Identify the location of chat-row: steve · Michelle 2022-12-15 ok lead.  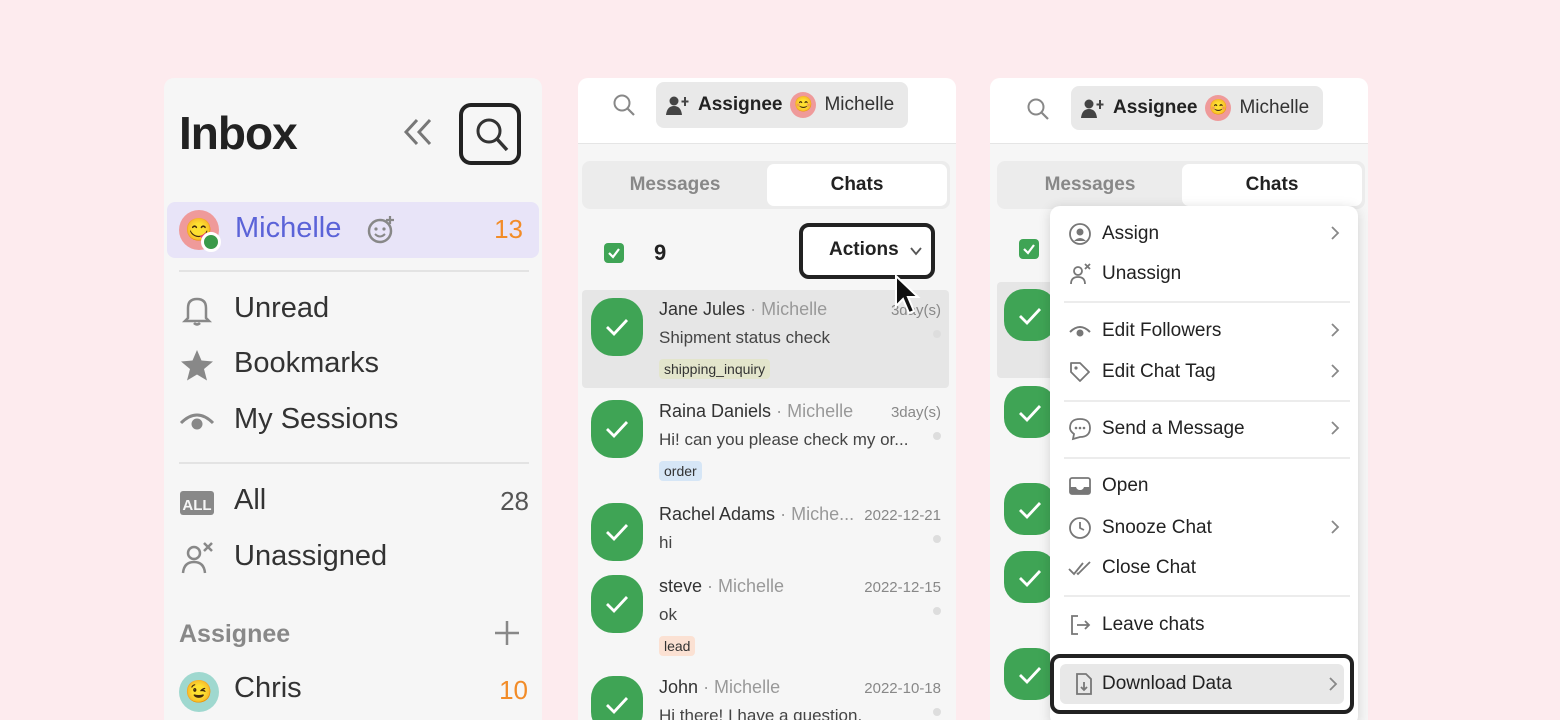
(765, 615).